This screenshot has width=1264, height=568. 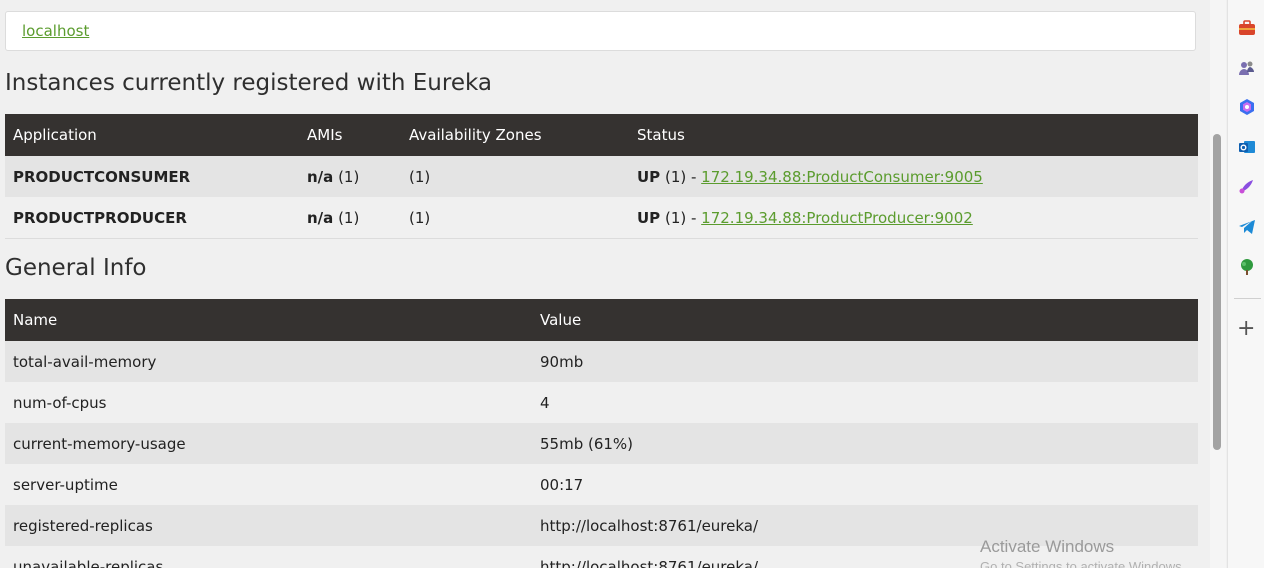 I want to click on table-row: total-avail-memory 90mb, so click(x=601, y=361).